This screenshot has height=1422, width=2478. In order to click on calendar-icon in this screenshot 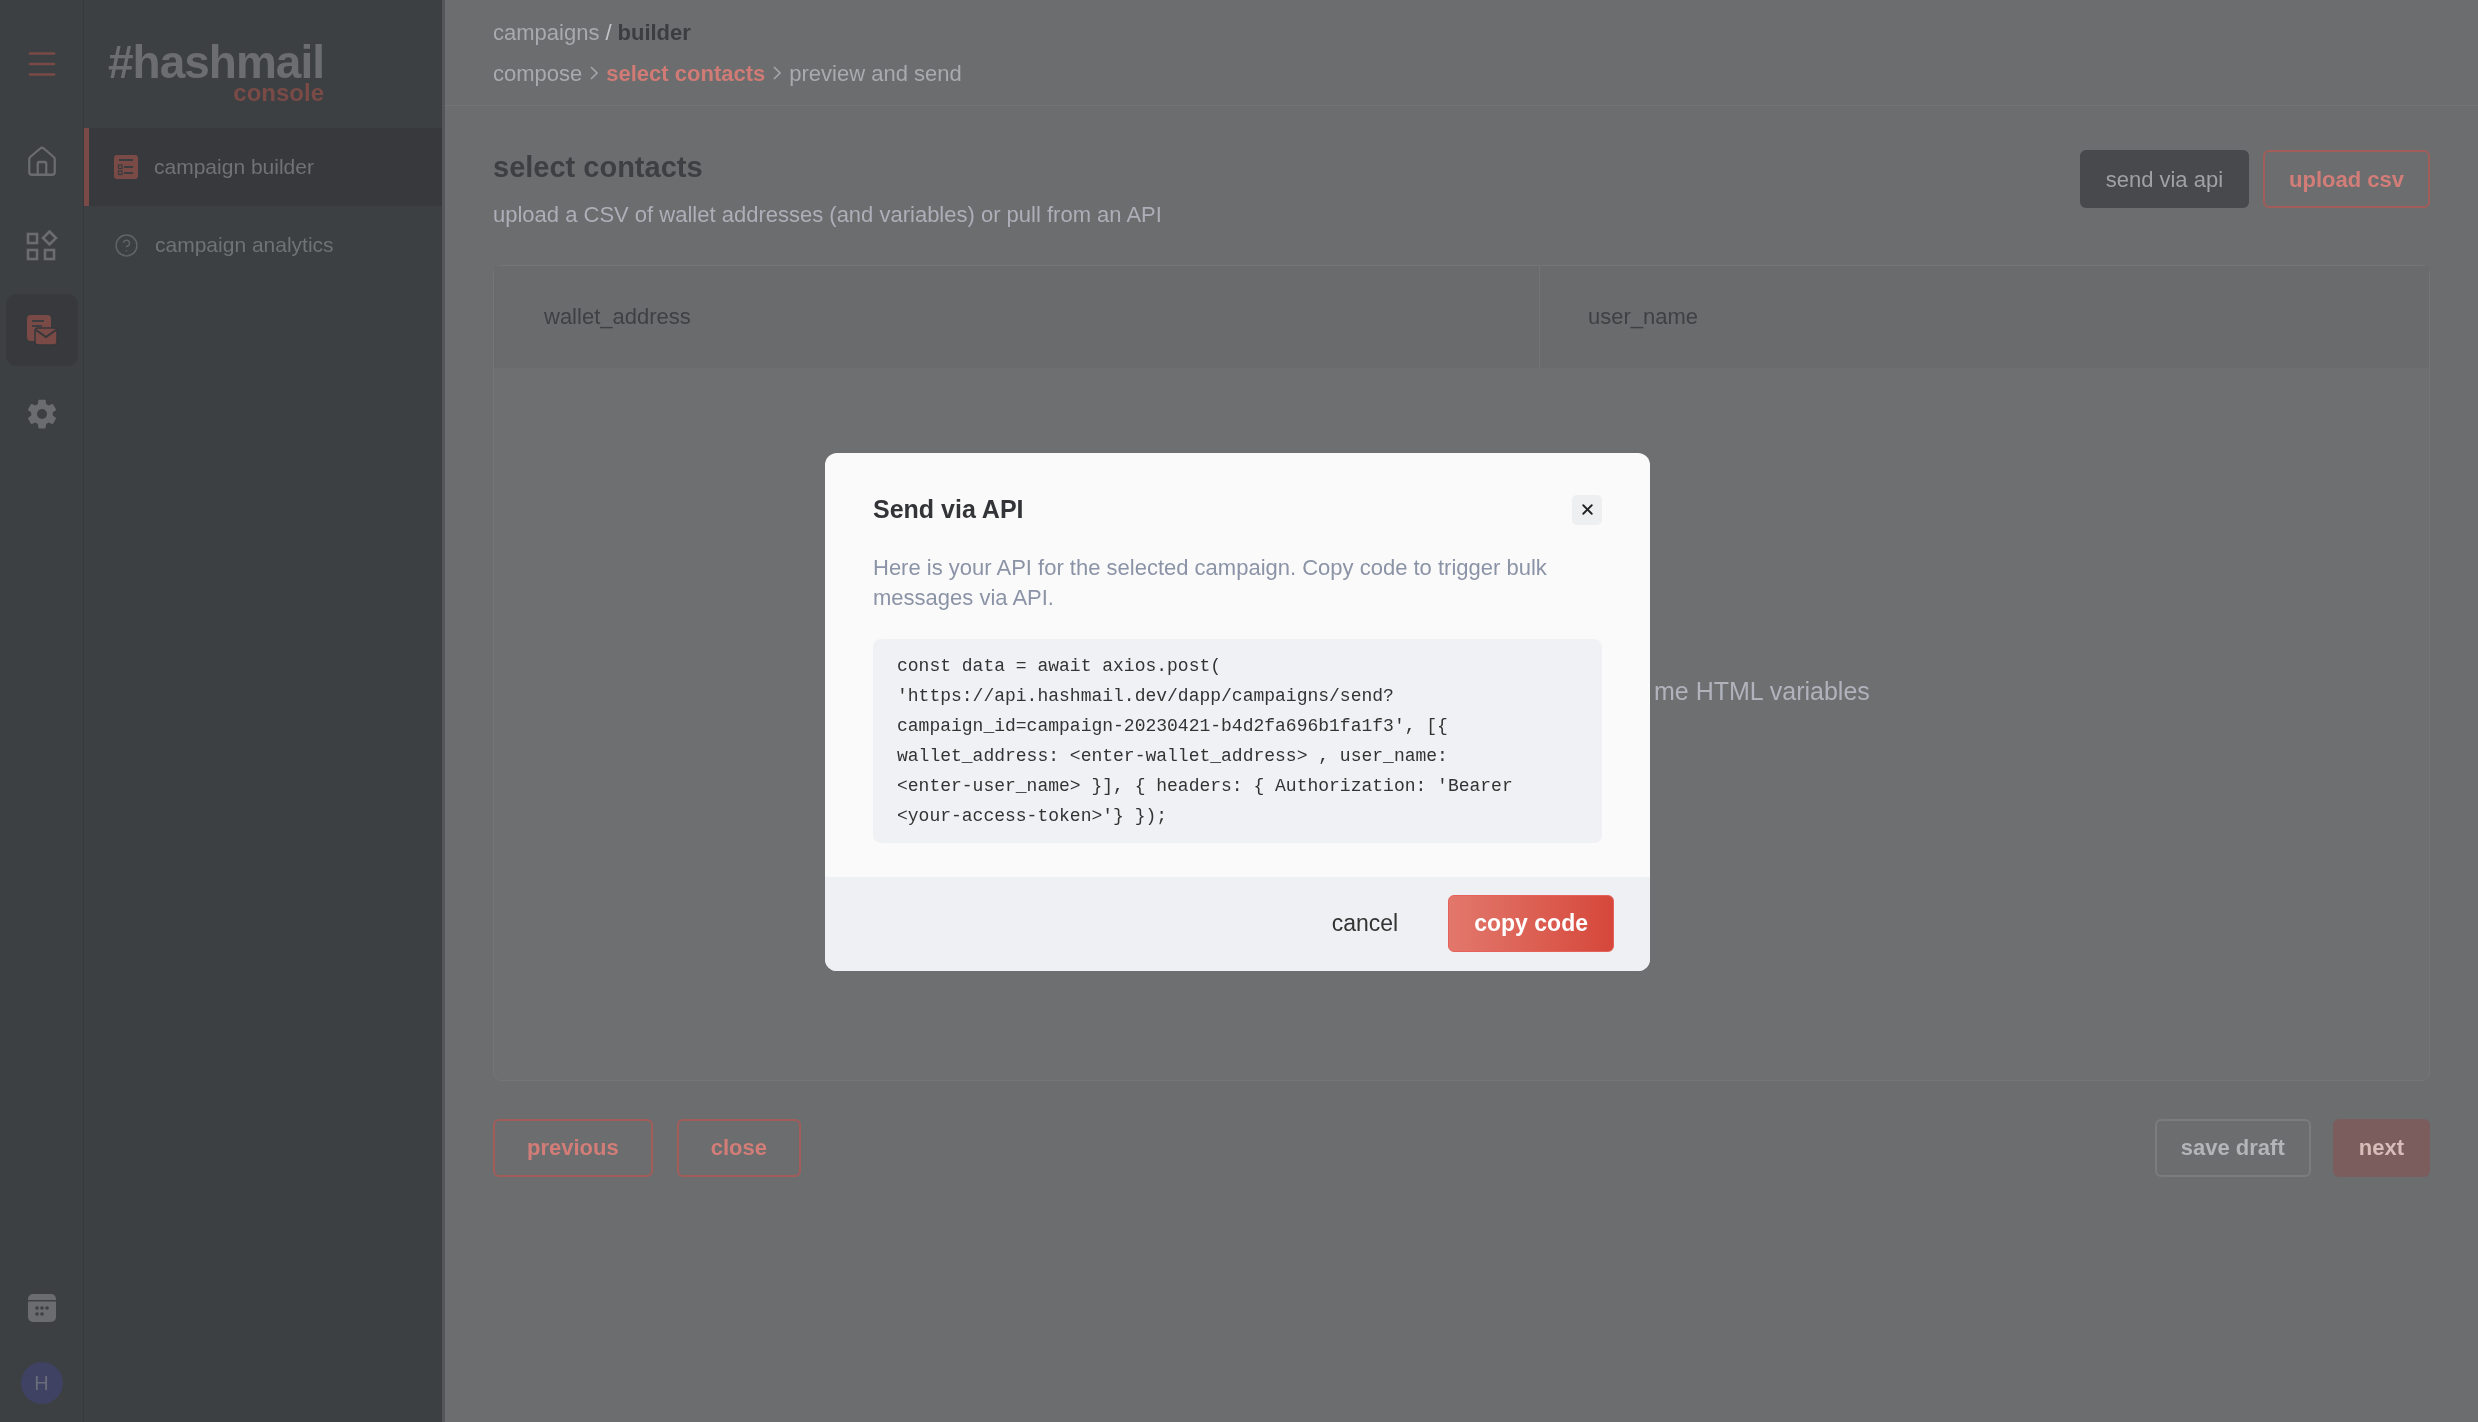, I will do `click(41, 1308)`.